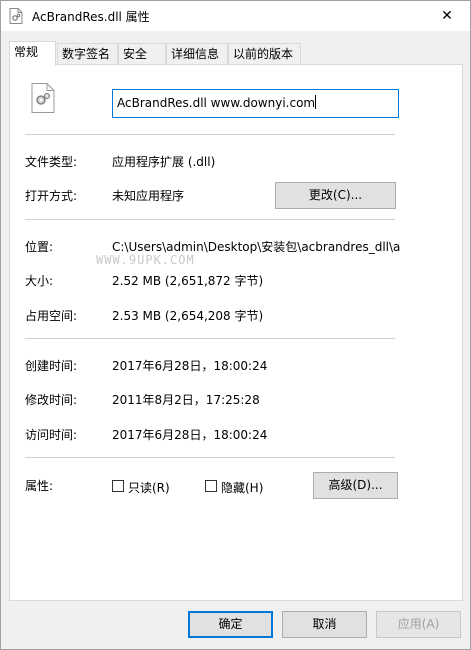 The image size is (471, 650). I want to click on opens-with-value: 未知应用程序, so click(148, 196).